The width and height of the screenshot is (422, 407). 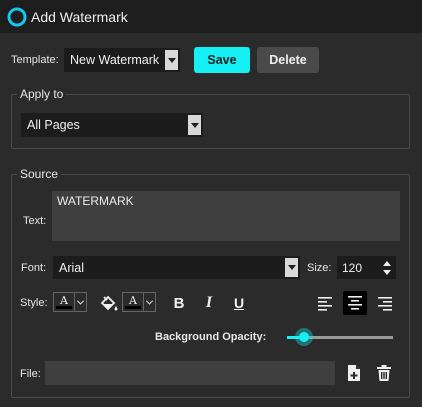 What do you see at coordinates (115, 60) in the screenshot?
I see `template-select-value: New Watermark` at bounding box center [115, 60].